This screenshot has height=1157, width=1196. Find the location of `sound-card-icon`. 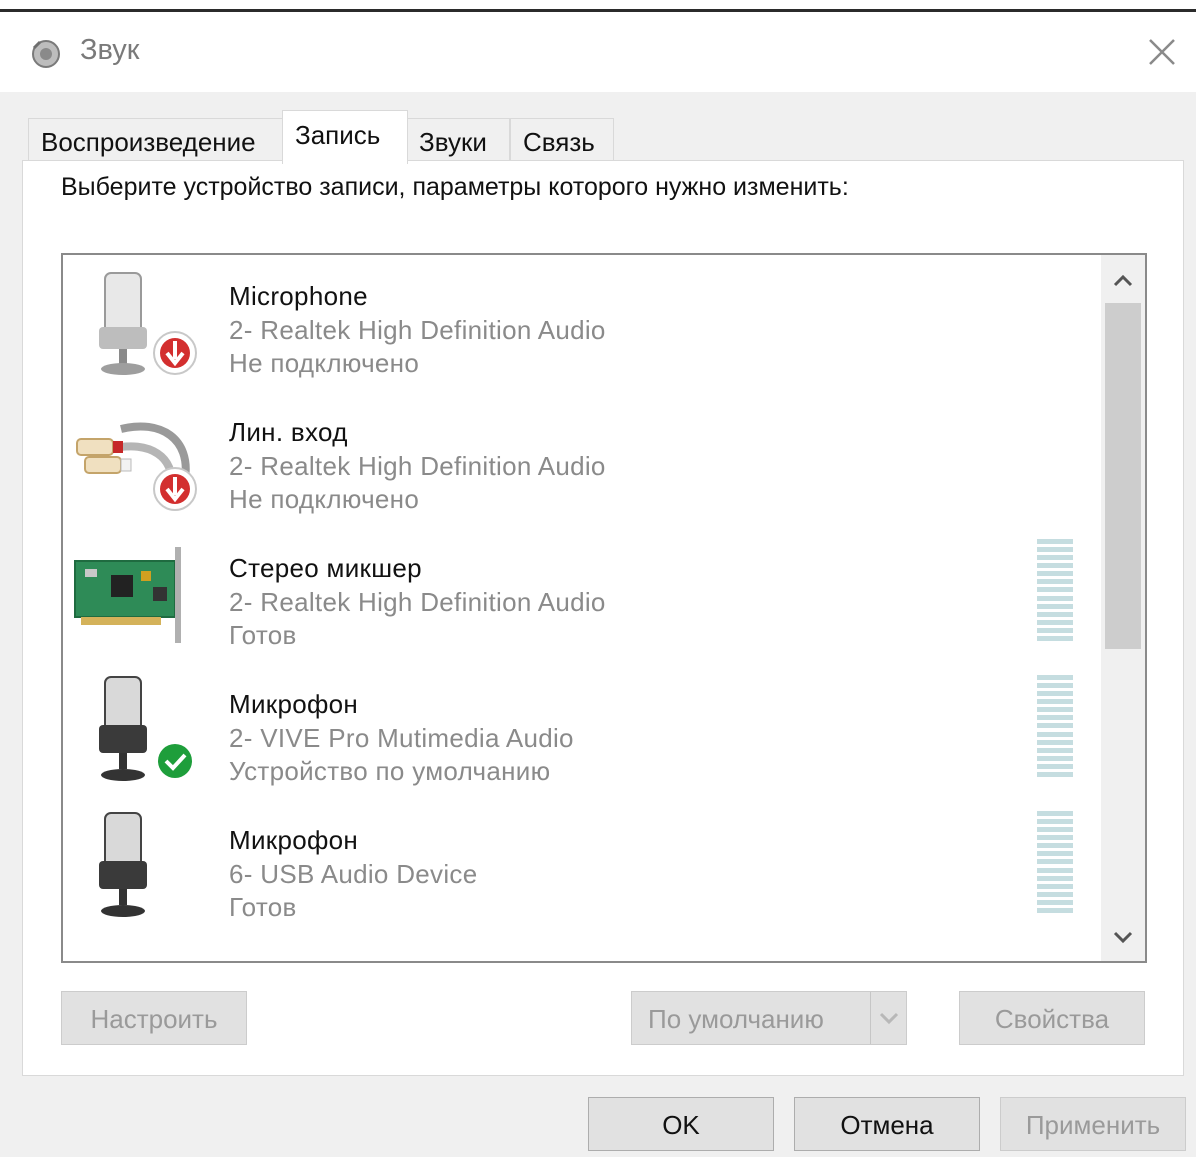

sound-card-icon is located at coordinates (127, 595).